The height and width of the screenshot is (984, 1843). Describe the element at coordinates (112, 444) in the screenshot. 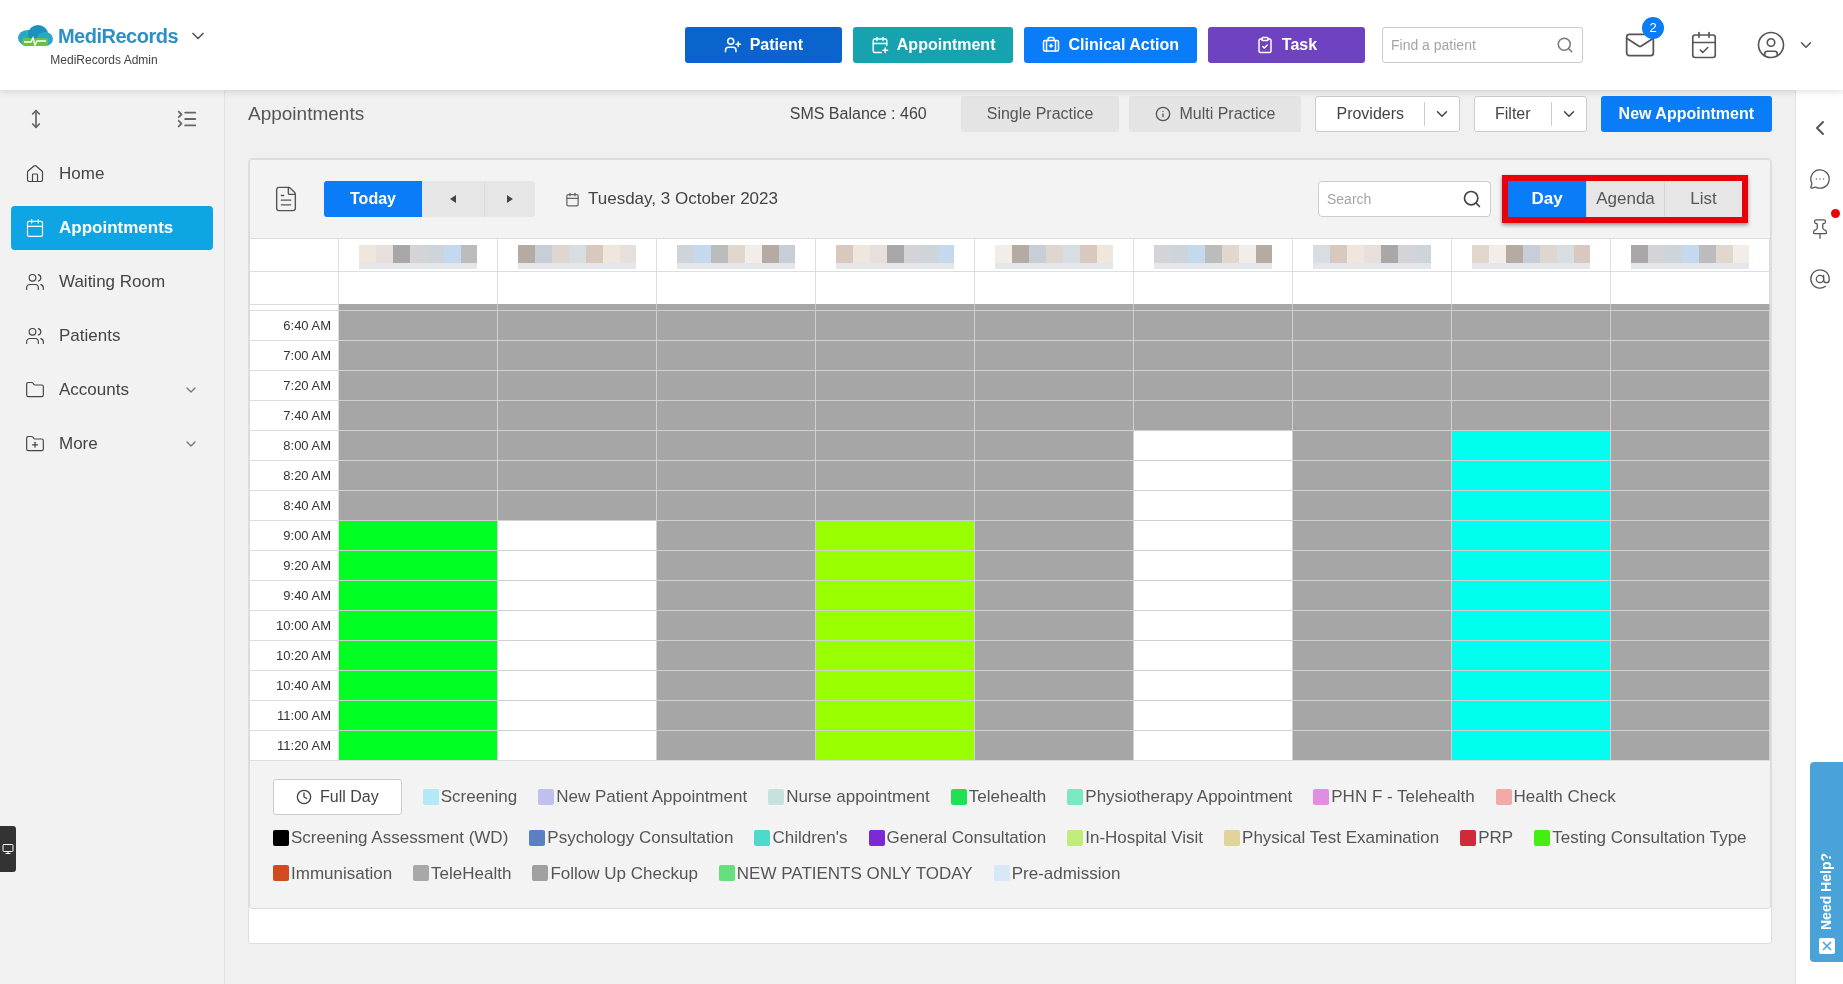

I see `nav-item: More` at that location.